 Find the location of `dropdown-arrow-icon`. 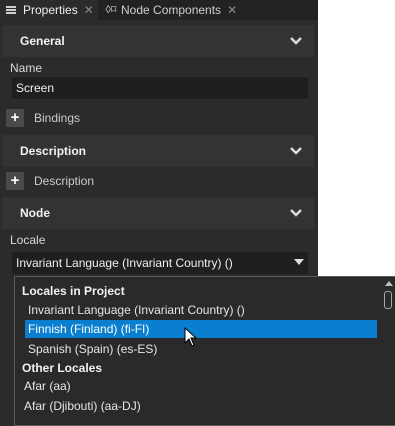

dropdown-arrow-icon is located at coordinates (299, 262).